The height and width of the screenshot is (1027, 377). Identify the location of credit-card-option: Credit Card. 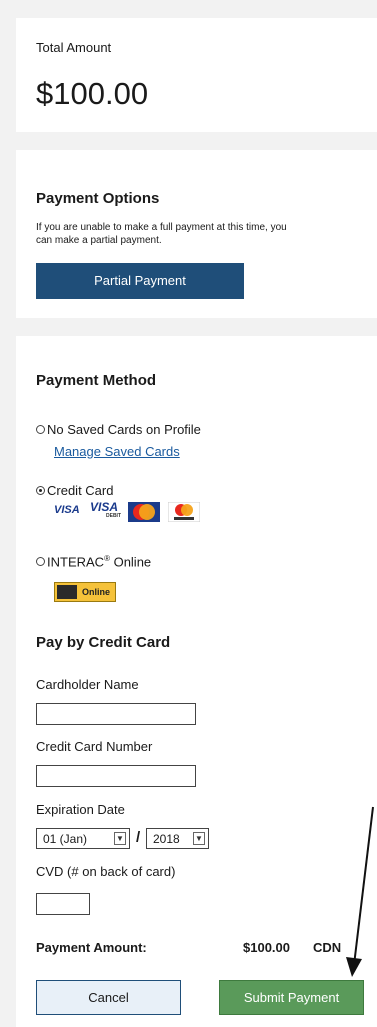
(74, 490).